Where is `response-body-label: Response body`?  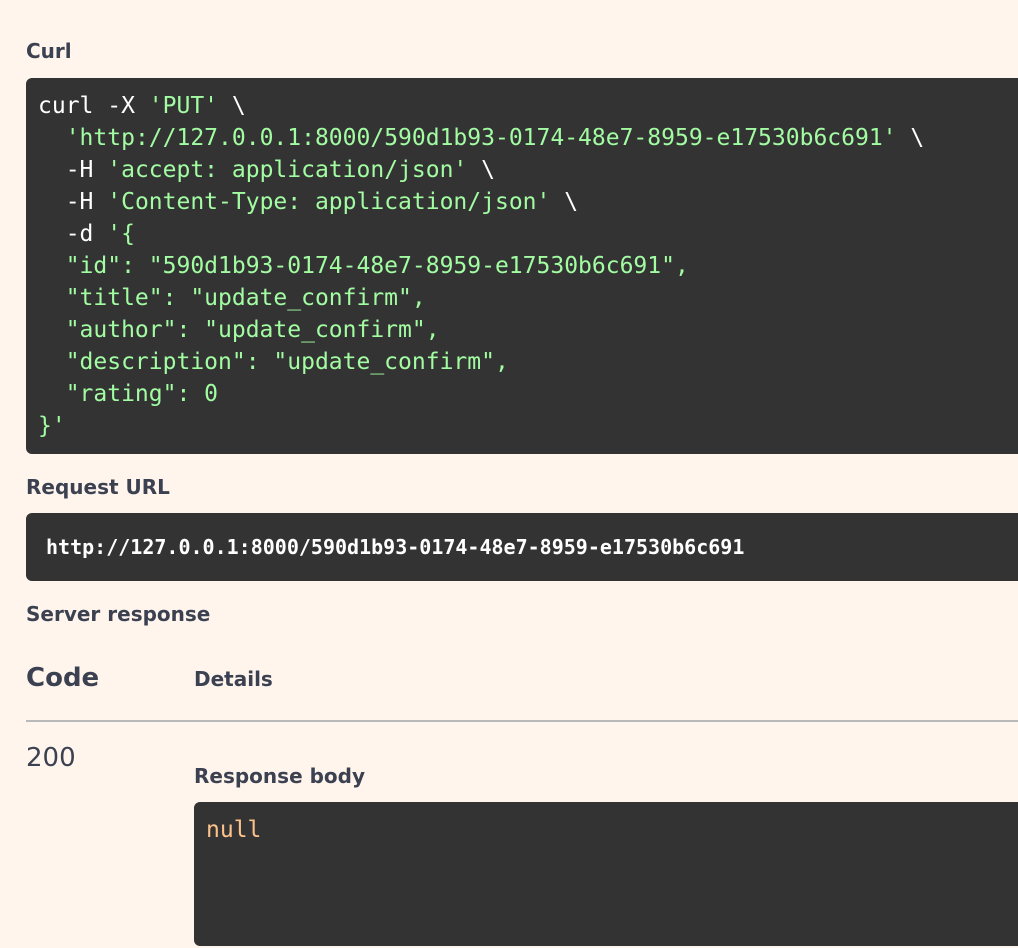
response-body-label: Response body is located at coordinates (280, 776).